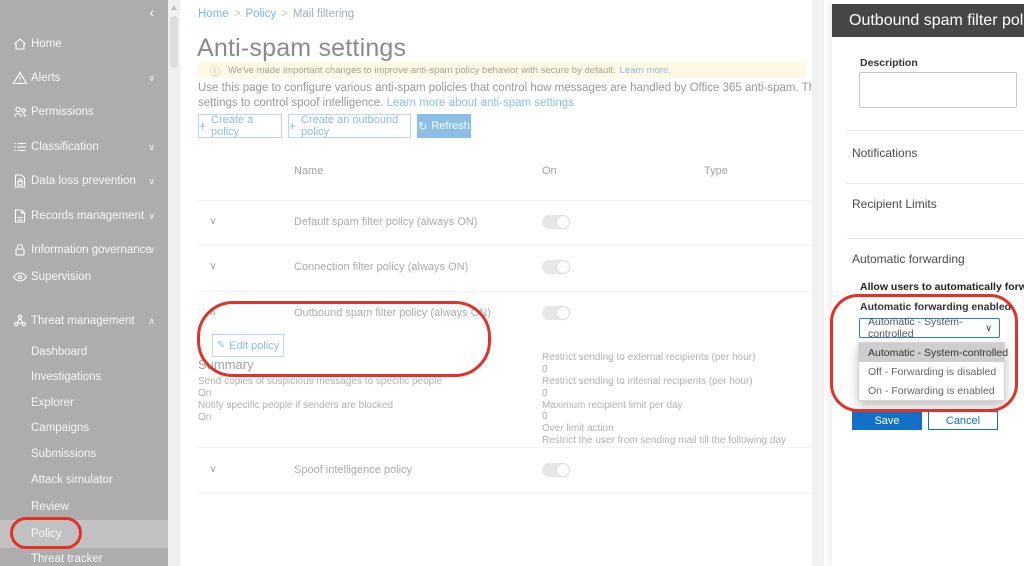 The width and height of the screenshot is (1024, 566). I want to click on option-on: On - Forwarding is enabled, so click(931, 390).